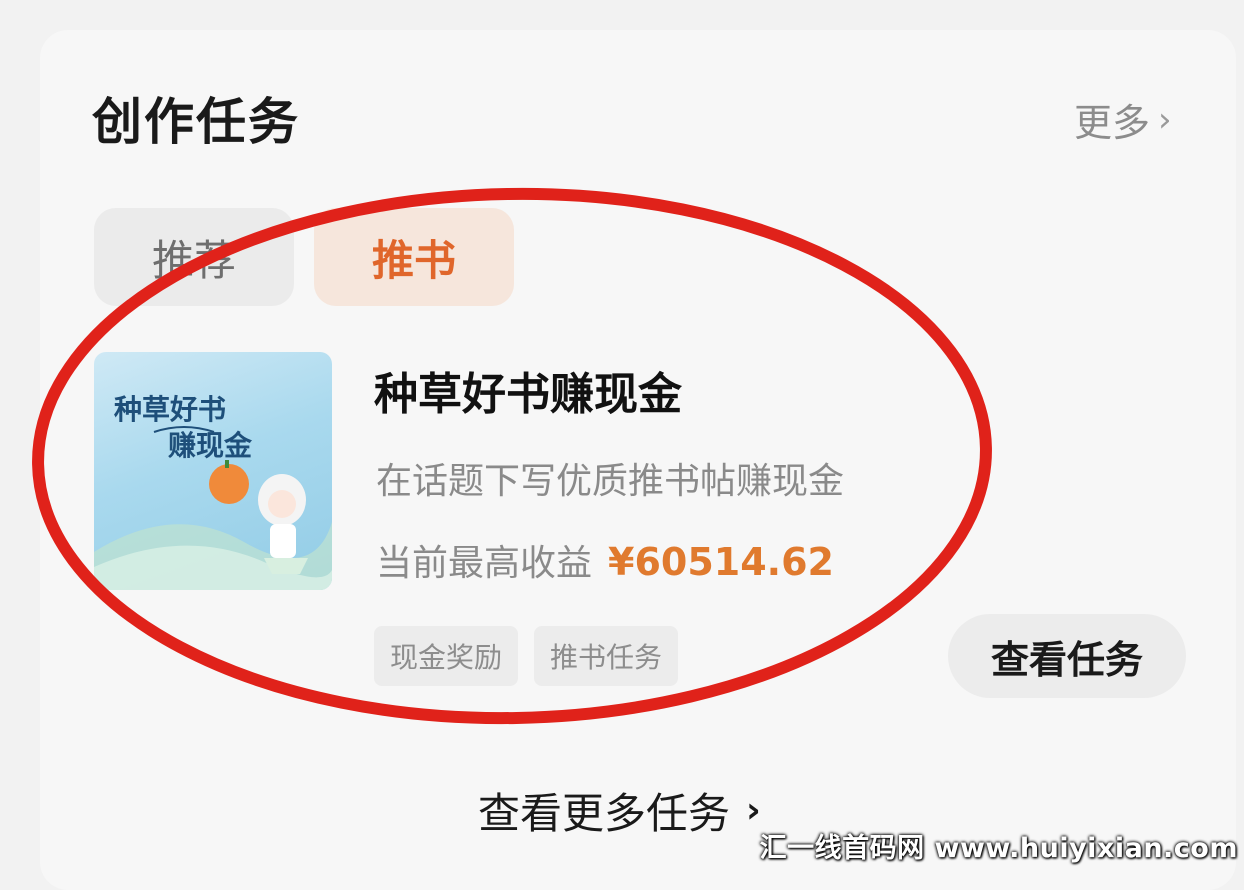  What do you see at coordinates (170, 409) in the screenshot?
I see `thumbnail-text-line1: 种草好书` at bounding box center [170, 409].